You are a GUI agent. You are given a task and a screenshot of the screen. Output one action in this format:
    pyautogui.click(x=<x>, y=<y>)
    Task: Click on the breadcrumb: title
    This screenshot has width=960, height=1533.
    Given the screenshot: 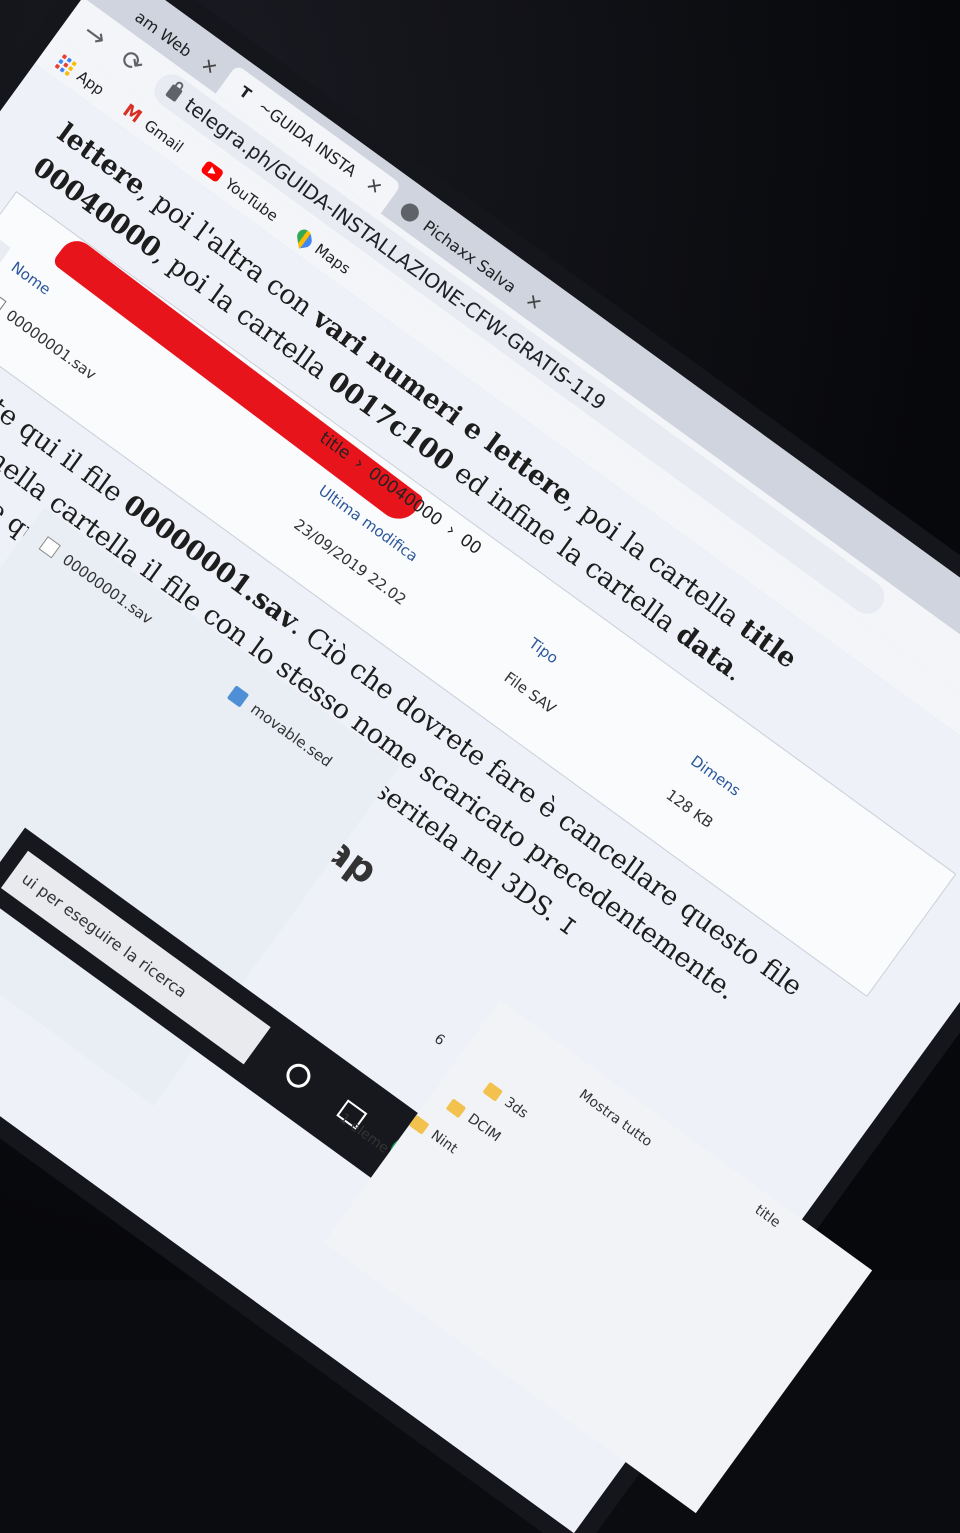 What is the action you would take?
    pyautogui.click(x=768, y=1216)
    